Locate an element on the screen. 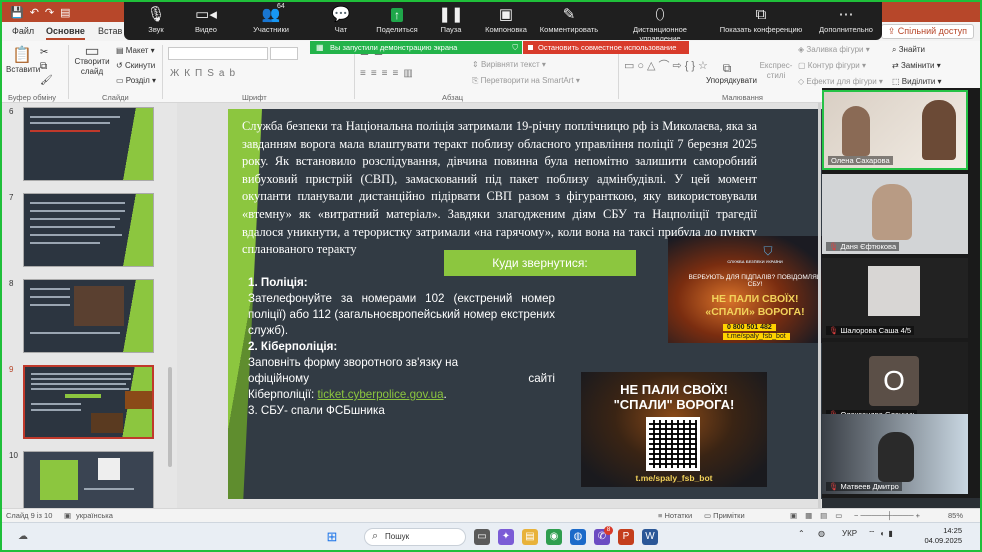 Image resolution: width=982 pixels, height=552 pixels. spellcheck-icon: ▣ is located at coordinates (67, 515).